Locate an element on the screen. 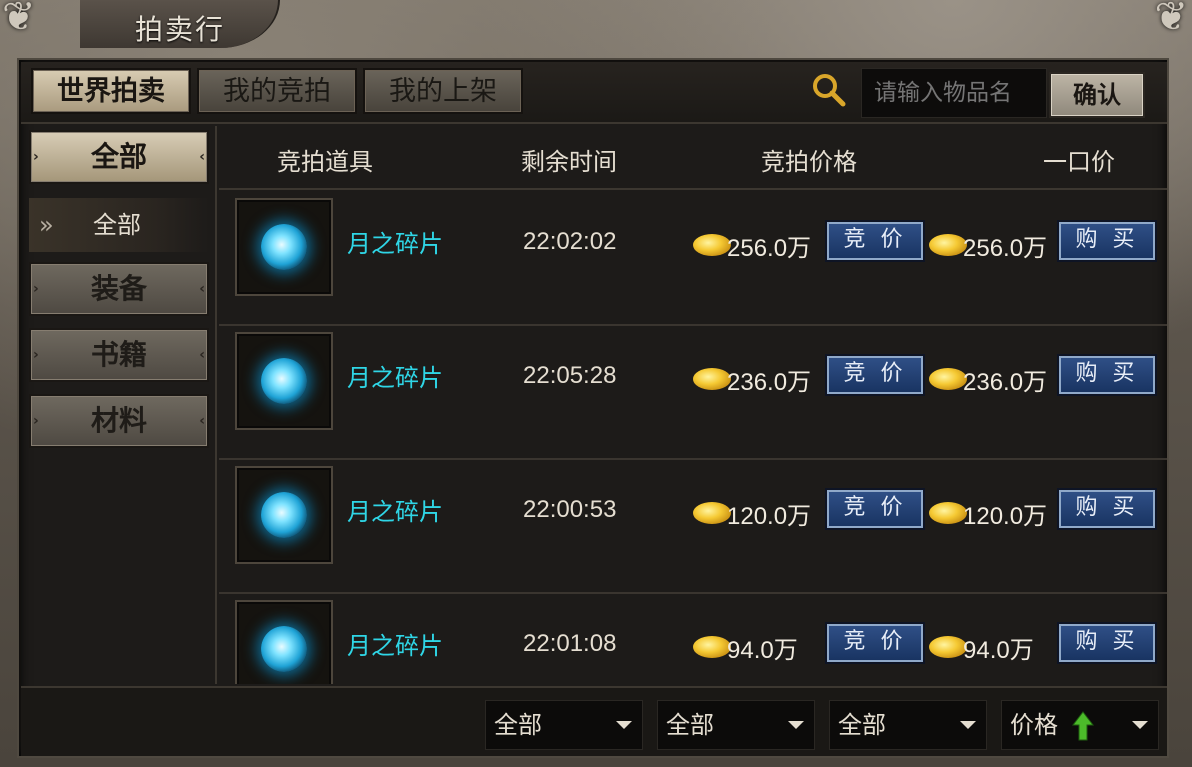 The height and width of the screenshot is (767, 1192). sort-dropdown: 价格 is located at coordinates (1080, 725).